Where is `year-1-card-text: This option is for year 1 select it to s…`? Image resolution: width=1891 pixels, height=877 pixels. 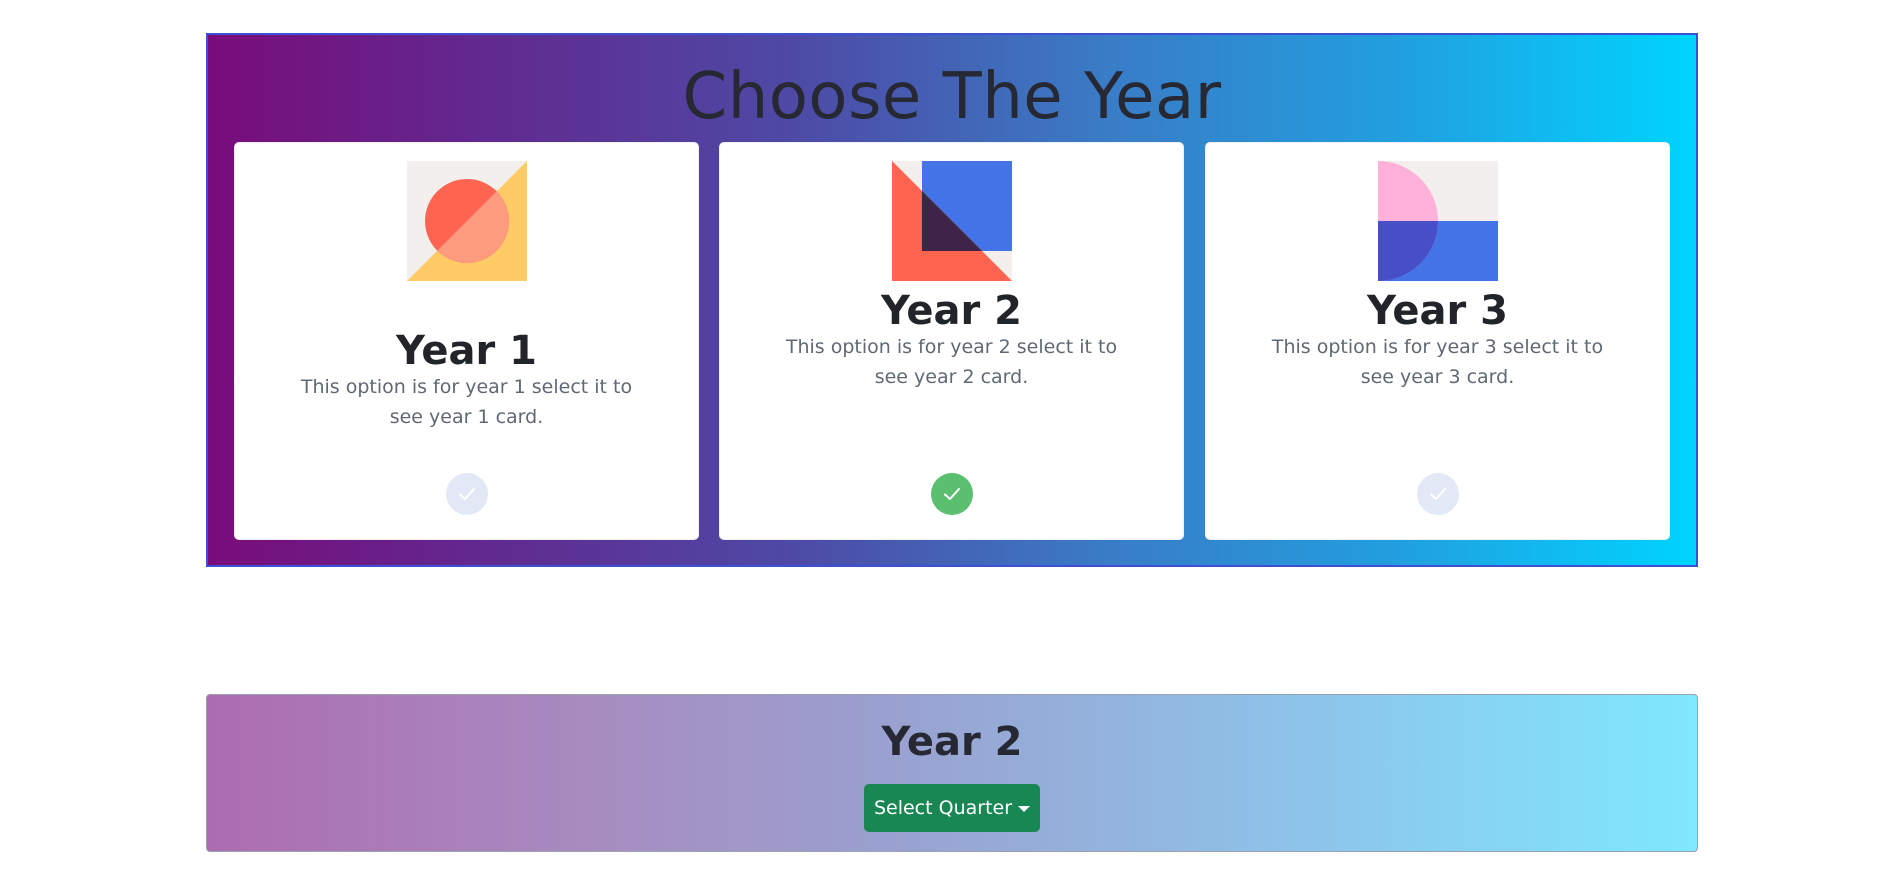 year-1-card-text: This option is for year 1 select it to s… is located at coordinates (466, 402).